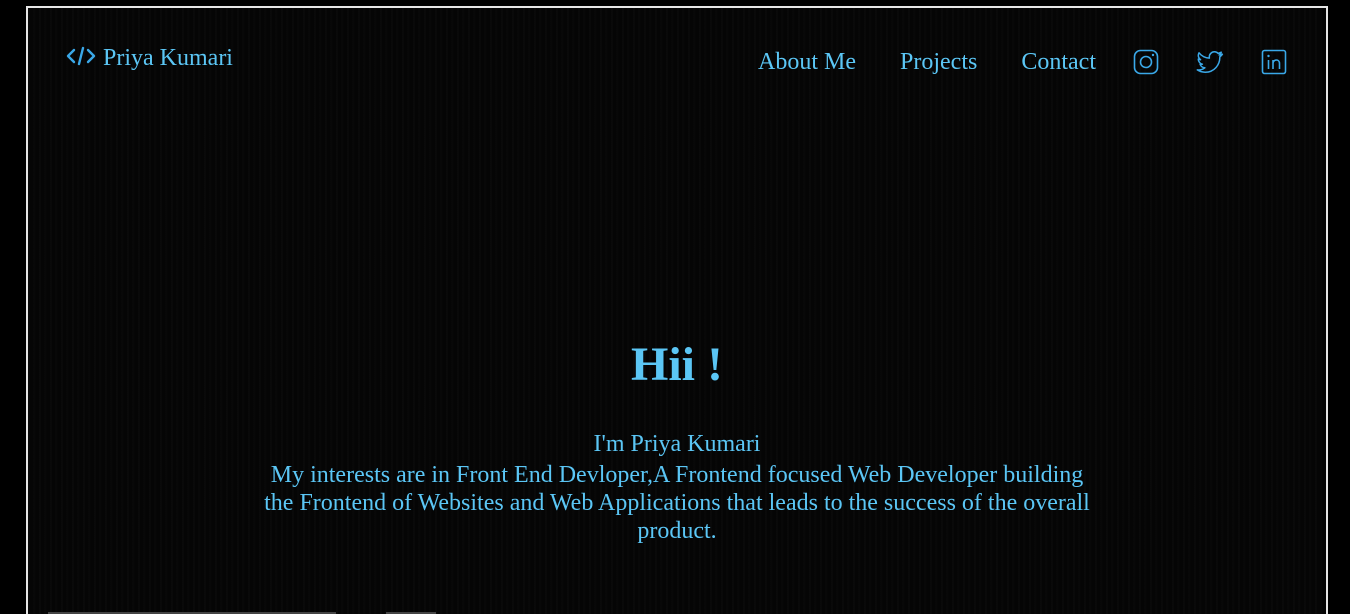 The width and height of the screenshot is (1350, 614). I want to click on logo-text: Priya Kumari, so click(168, 58).